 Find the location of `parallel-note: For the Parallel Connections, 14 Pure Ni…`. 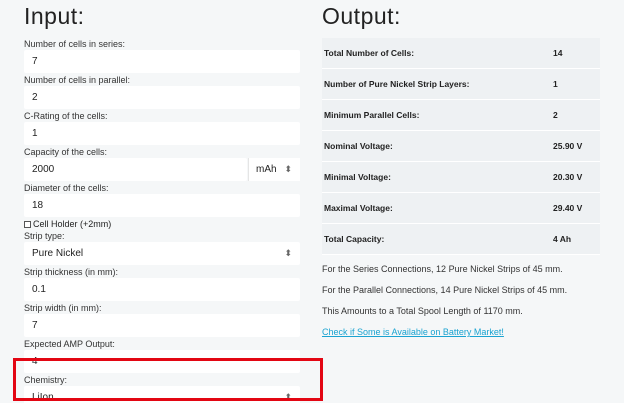

parallel-note: For the Parallel Connections, 14 Pure Ni… is located at coordinates (445, 290).